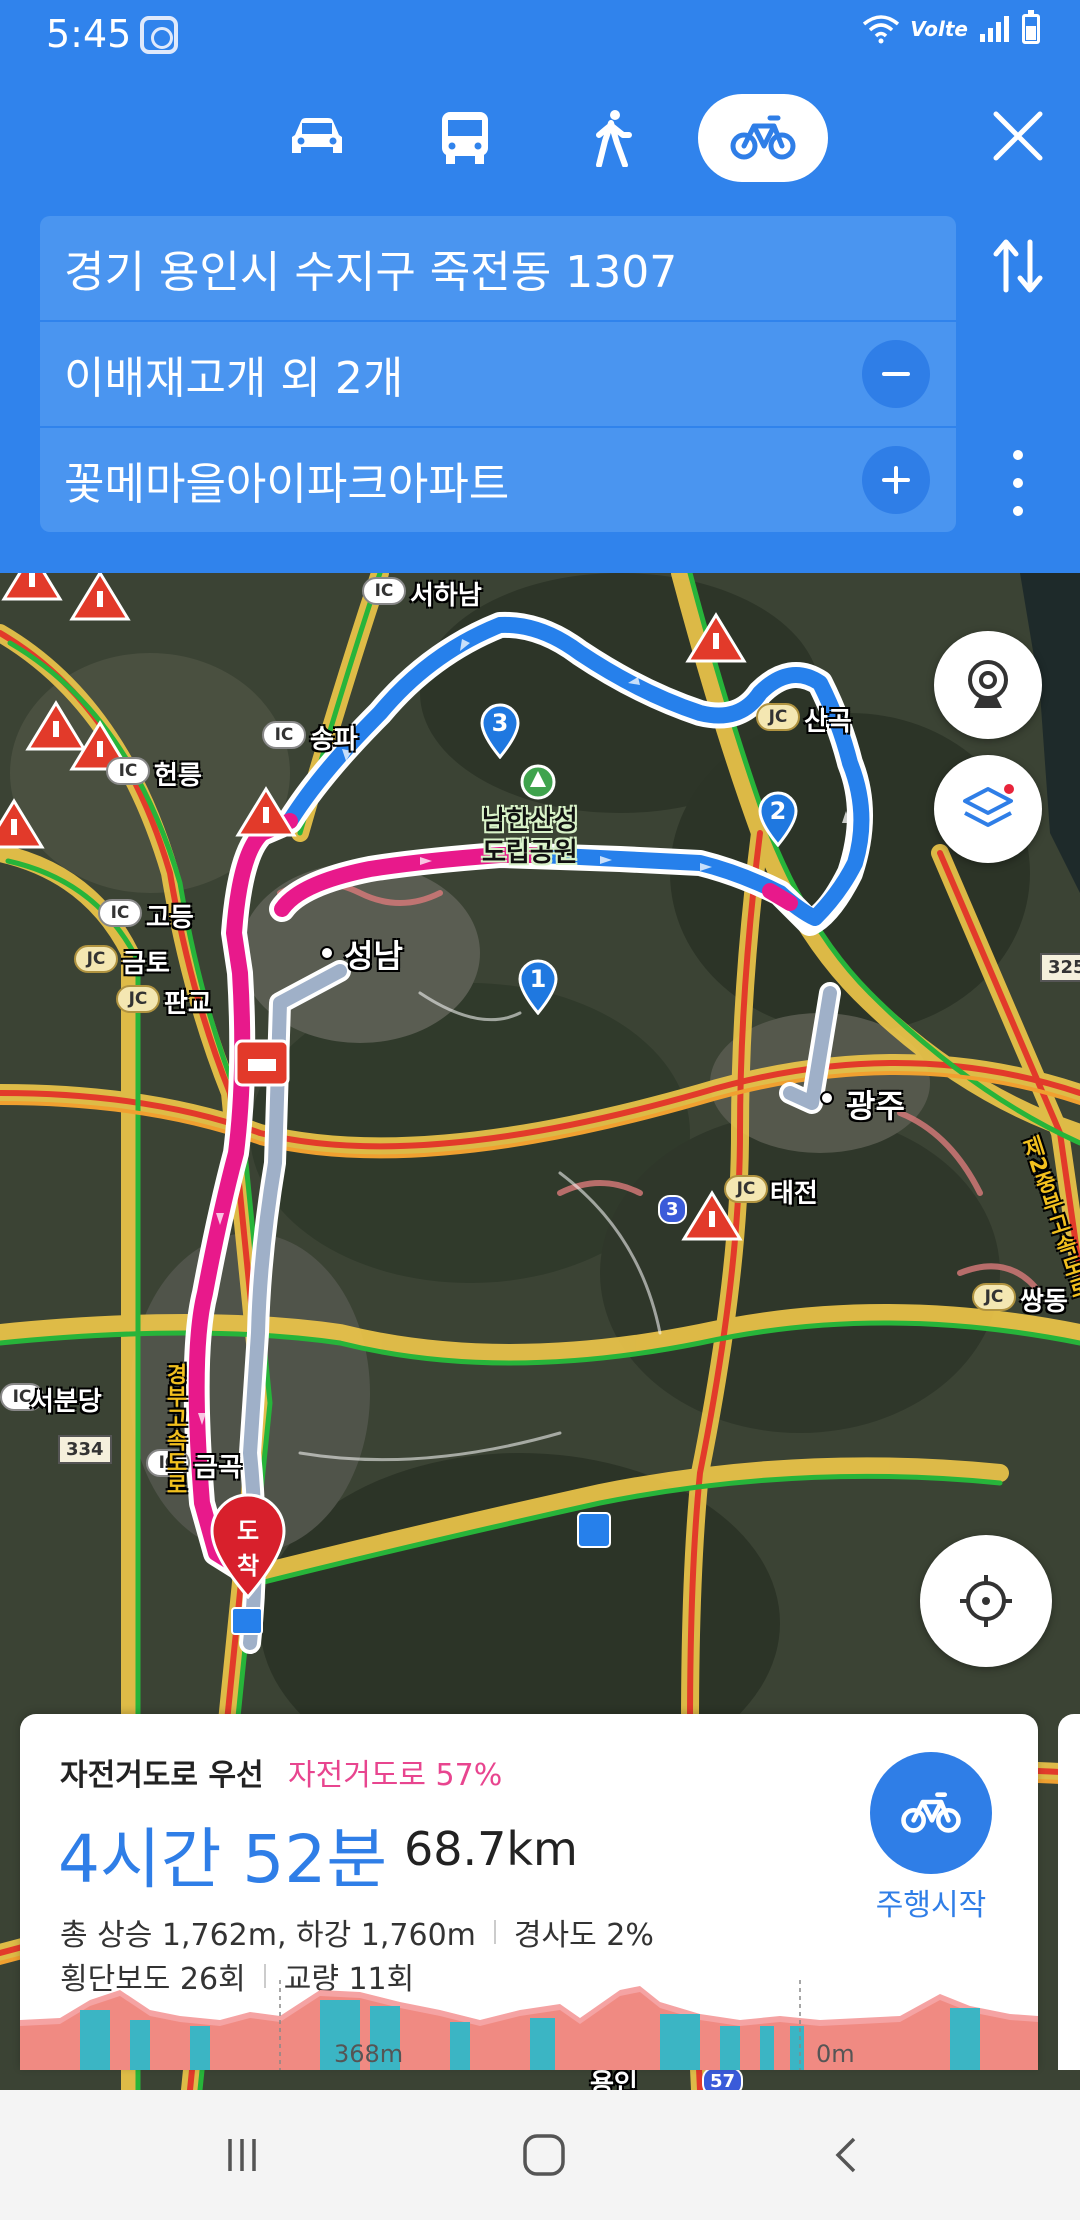 The height and width of the screenshot is (2220, 1080). I want to click on add-waypoint-button, so click(896, 480).